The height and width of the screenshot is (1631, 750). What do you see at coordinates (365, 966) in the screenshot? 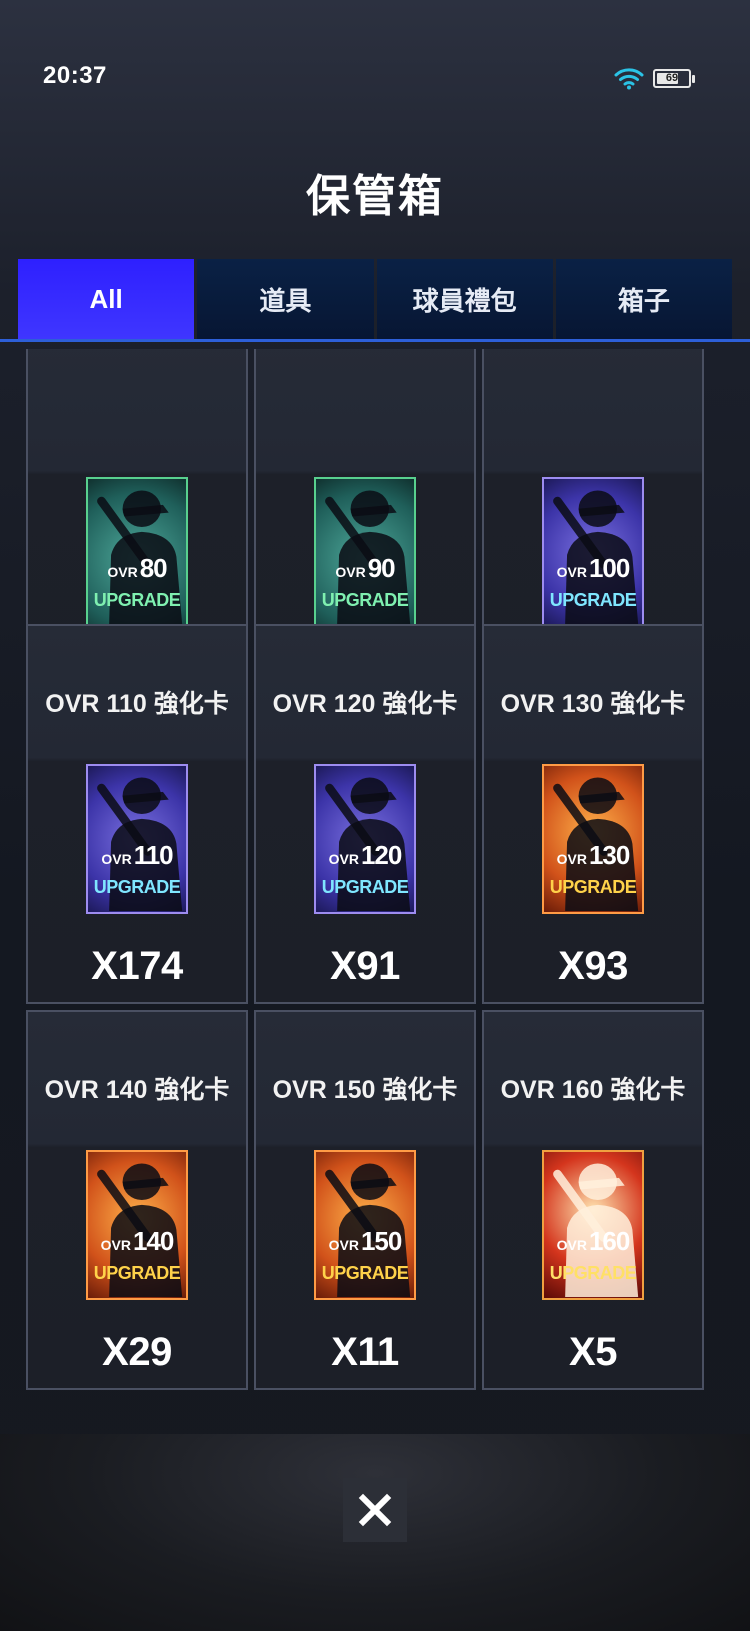
I see `item-count: X91` at bounding box center [365, 966].